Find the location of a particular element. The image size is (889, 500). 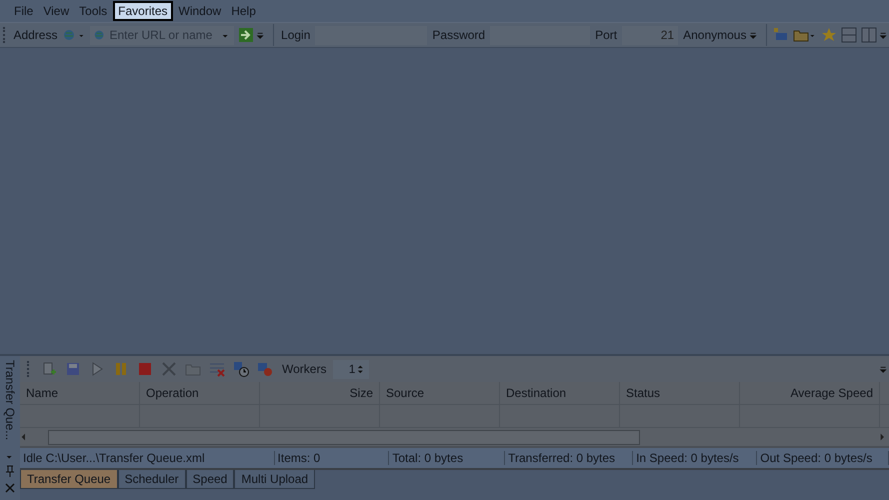

status-text: Out Speed: 0 bytes/s is located at coordinates (823, 458).